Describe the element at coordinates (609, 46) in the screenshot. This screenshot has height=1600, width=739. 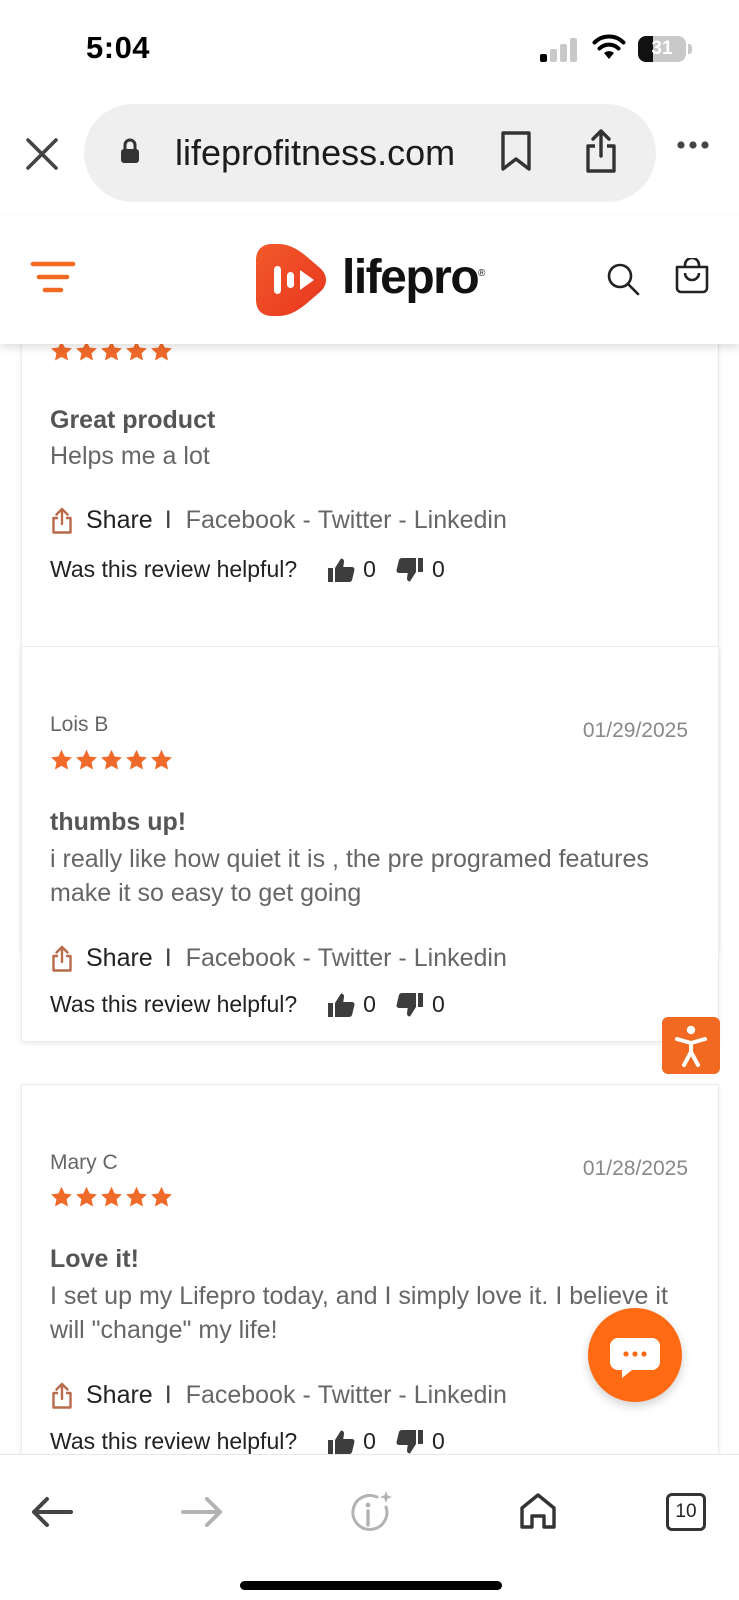
I see `wifi-icon` at that location.